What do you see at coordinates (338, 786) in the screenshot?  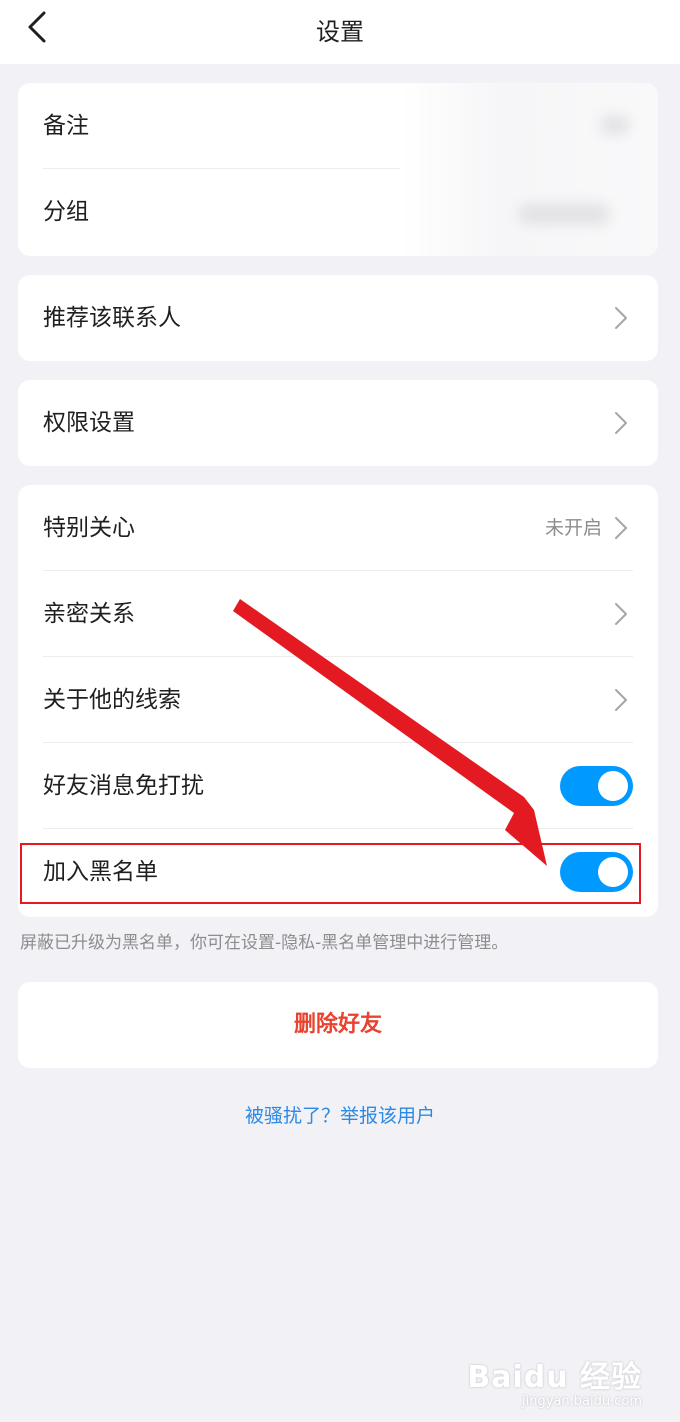 I see `mute-messages-row: 好友消息免打扰` at bounding box center [338, 786].